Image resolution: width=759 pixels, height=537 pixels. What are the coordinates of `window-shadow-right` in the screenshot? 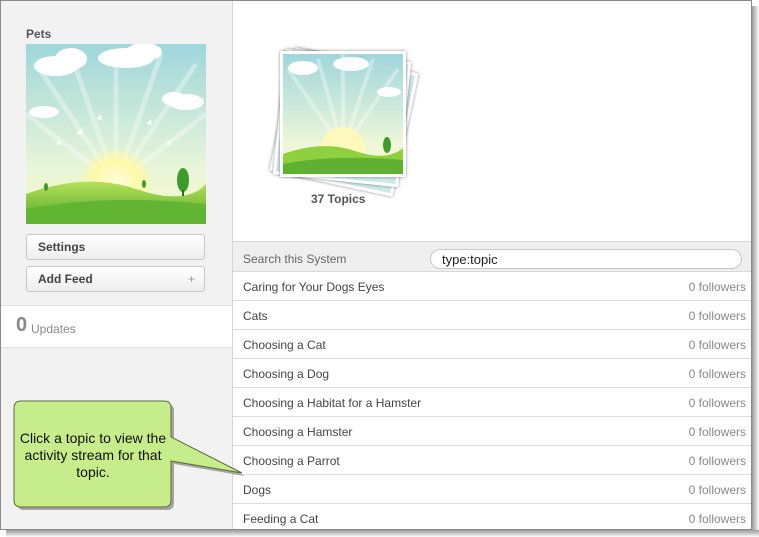 It's located at (755, 271).